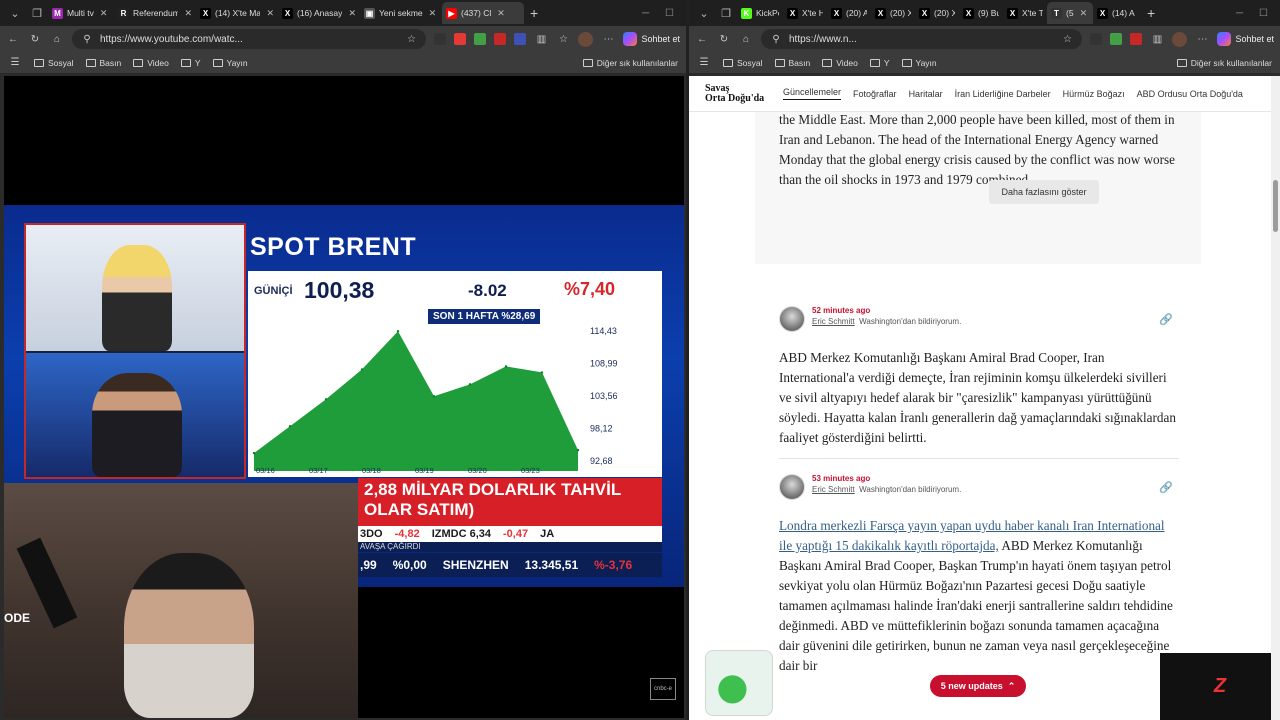 This screenshot has width=1280, height=720. Describe the element at coordinates (637, 62) in the screenshot. I see `bookmark-label: Diğer sık kullanılanlar` at that location.